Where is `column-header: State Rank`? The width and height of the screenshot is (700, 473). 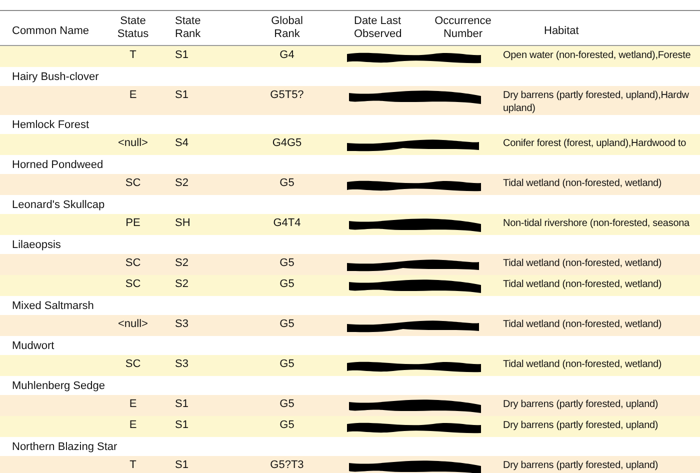 column-header: State Rank is located at coordinates (188, 28).